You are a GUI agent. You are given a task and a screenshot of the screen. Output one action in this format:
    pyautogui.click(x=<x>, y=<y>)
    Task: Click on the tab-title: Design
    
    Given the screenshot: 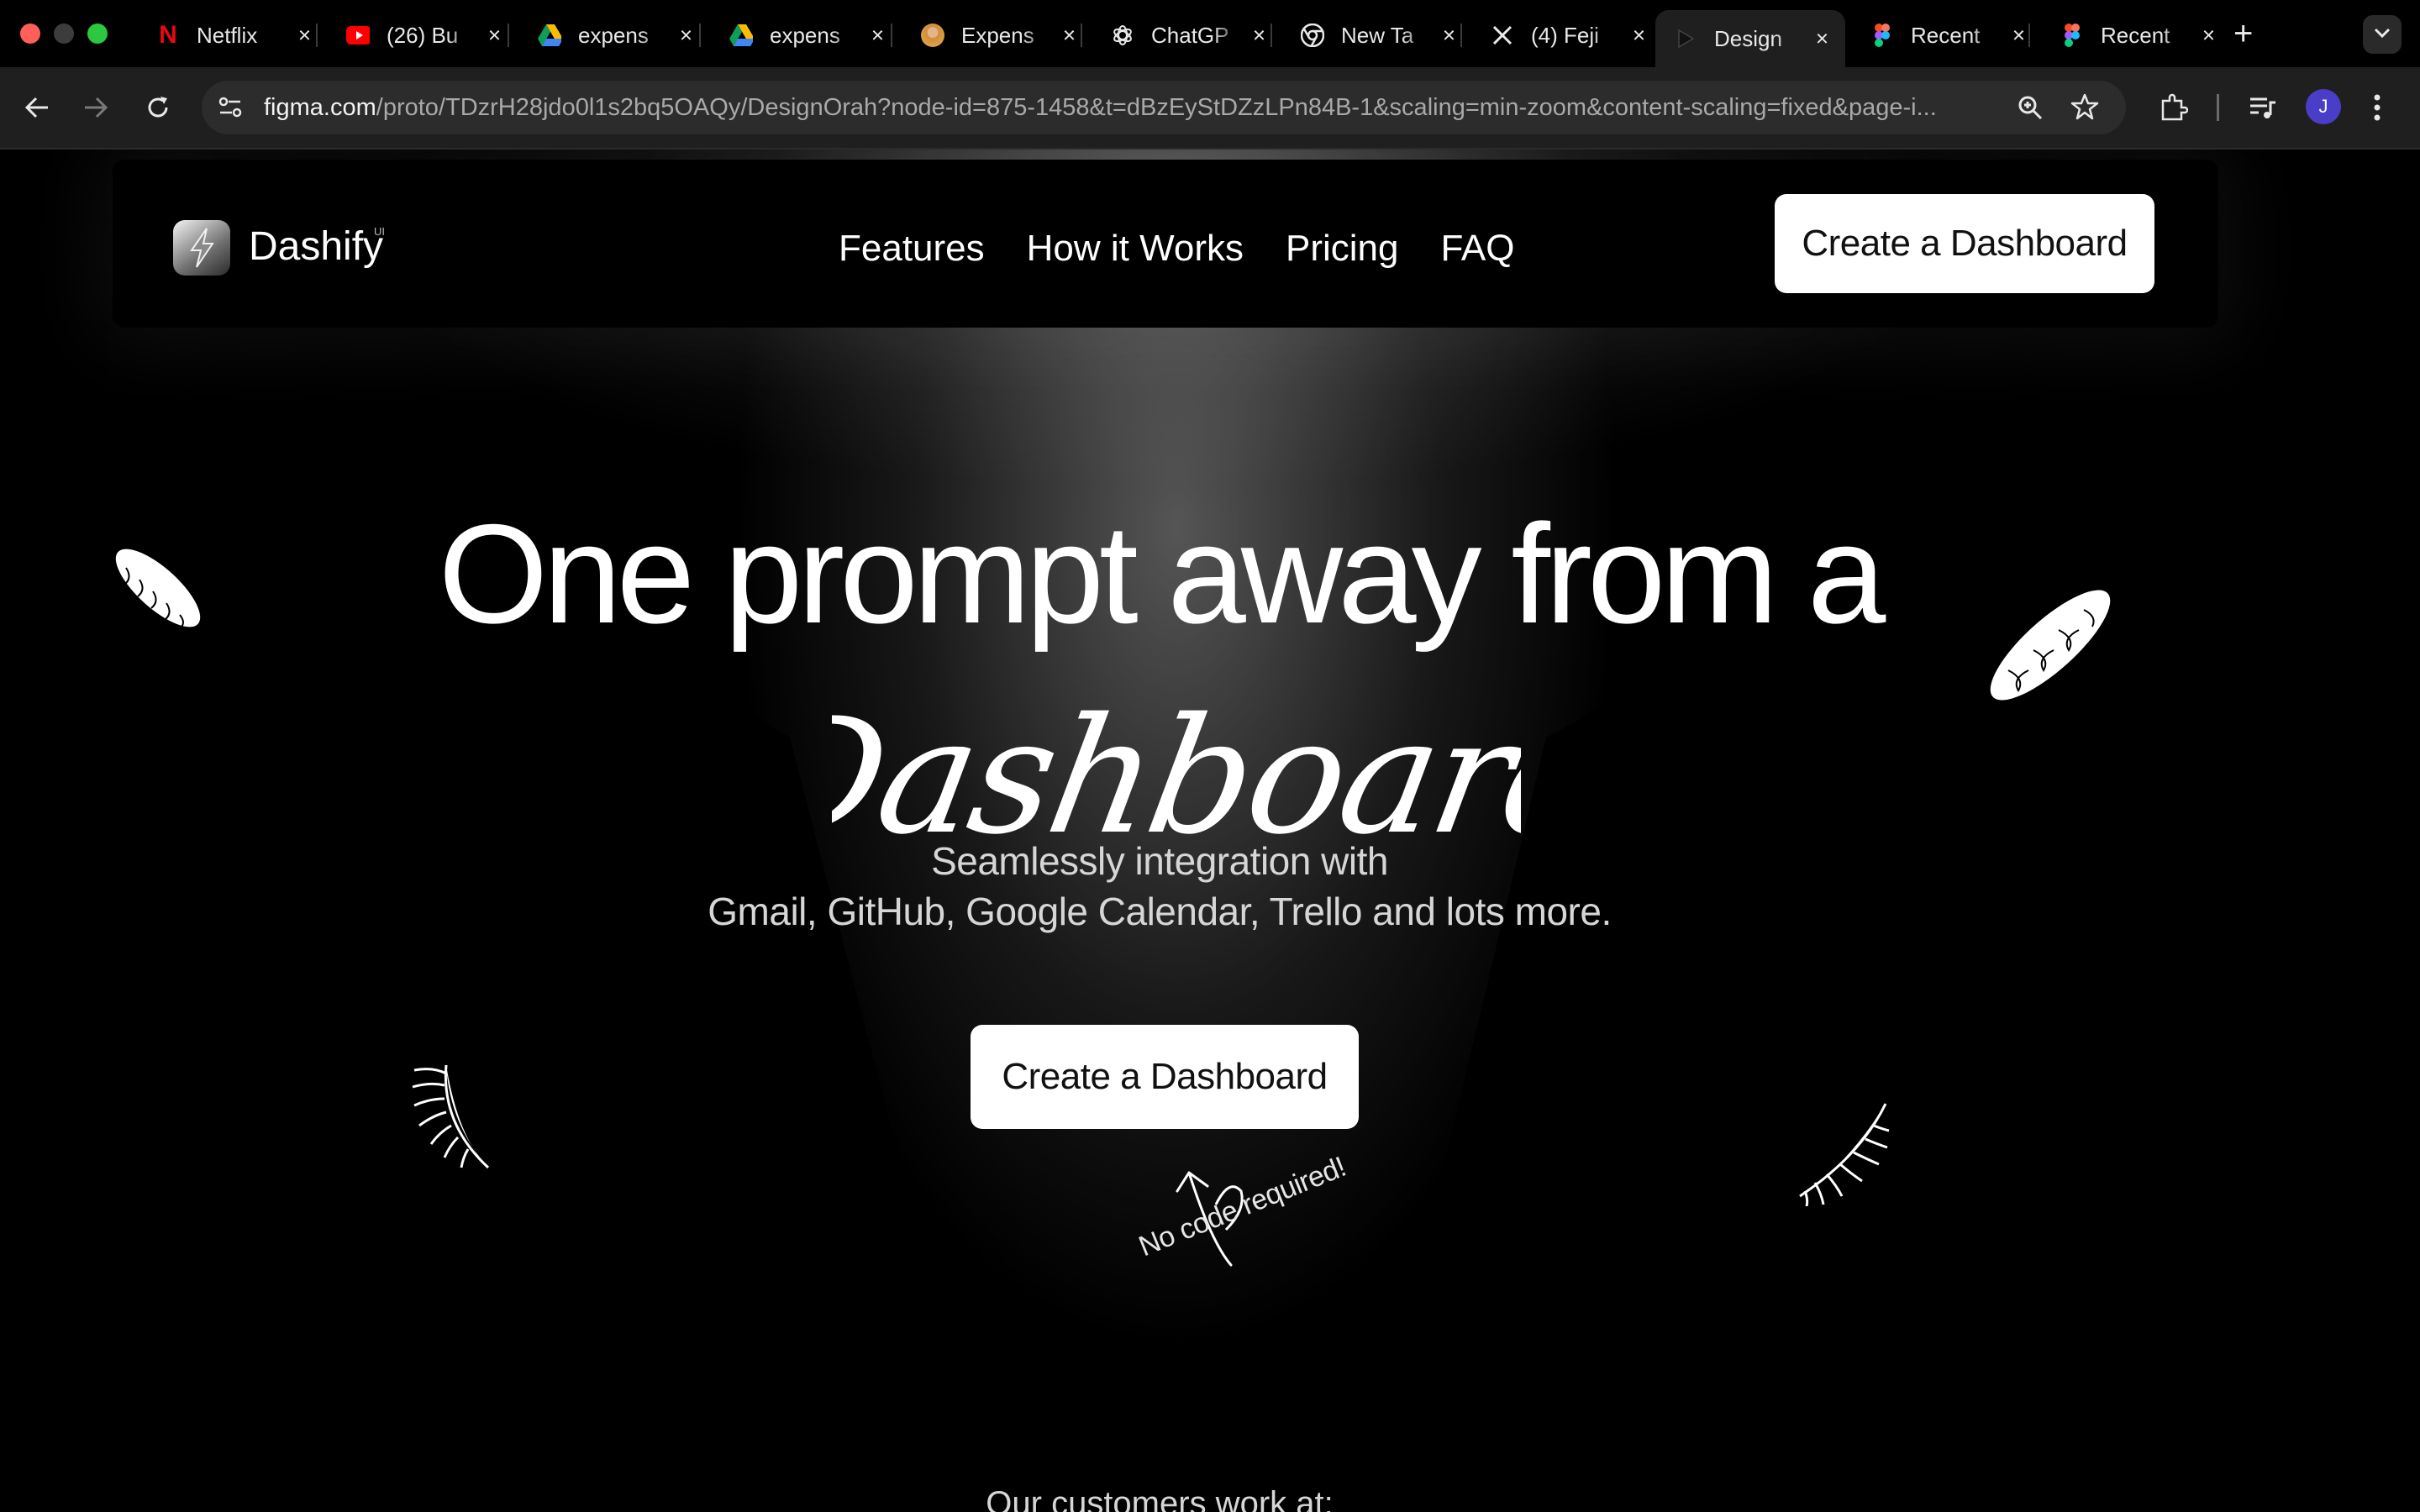 What is the action you would take?
    pyautogui.click(x=1748, y=38)
    